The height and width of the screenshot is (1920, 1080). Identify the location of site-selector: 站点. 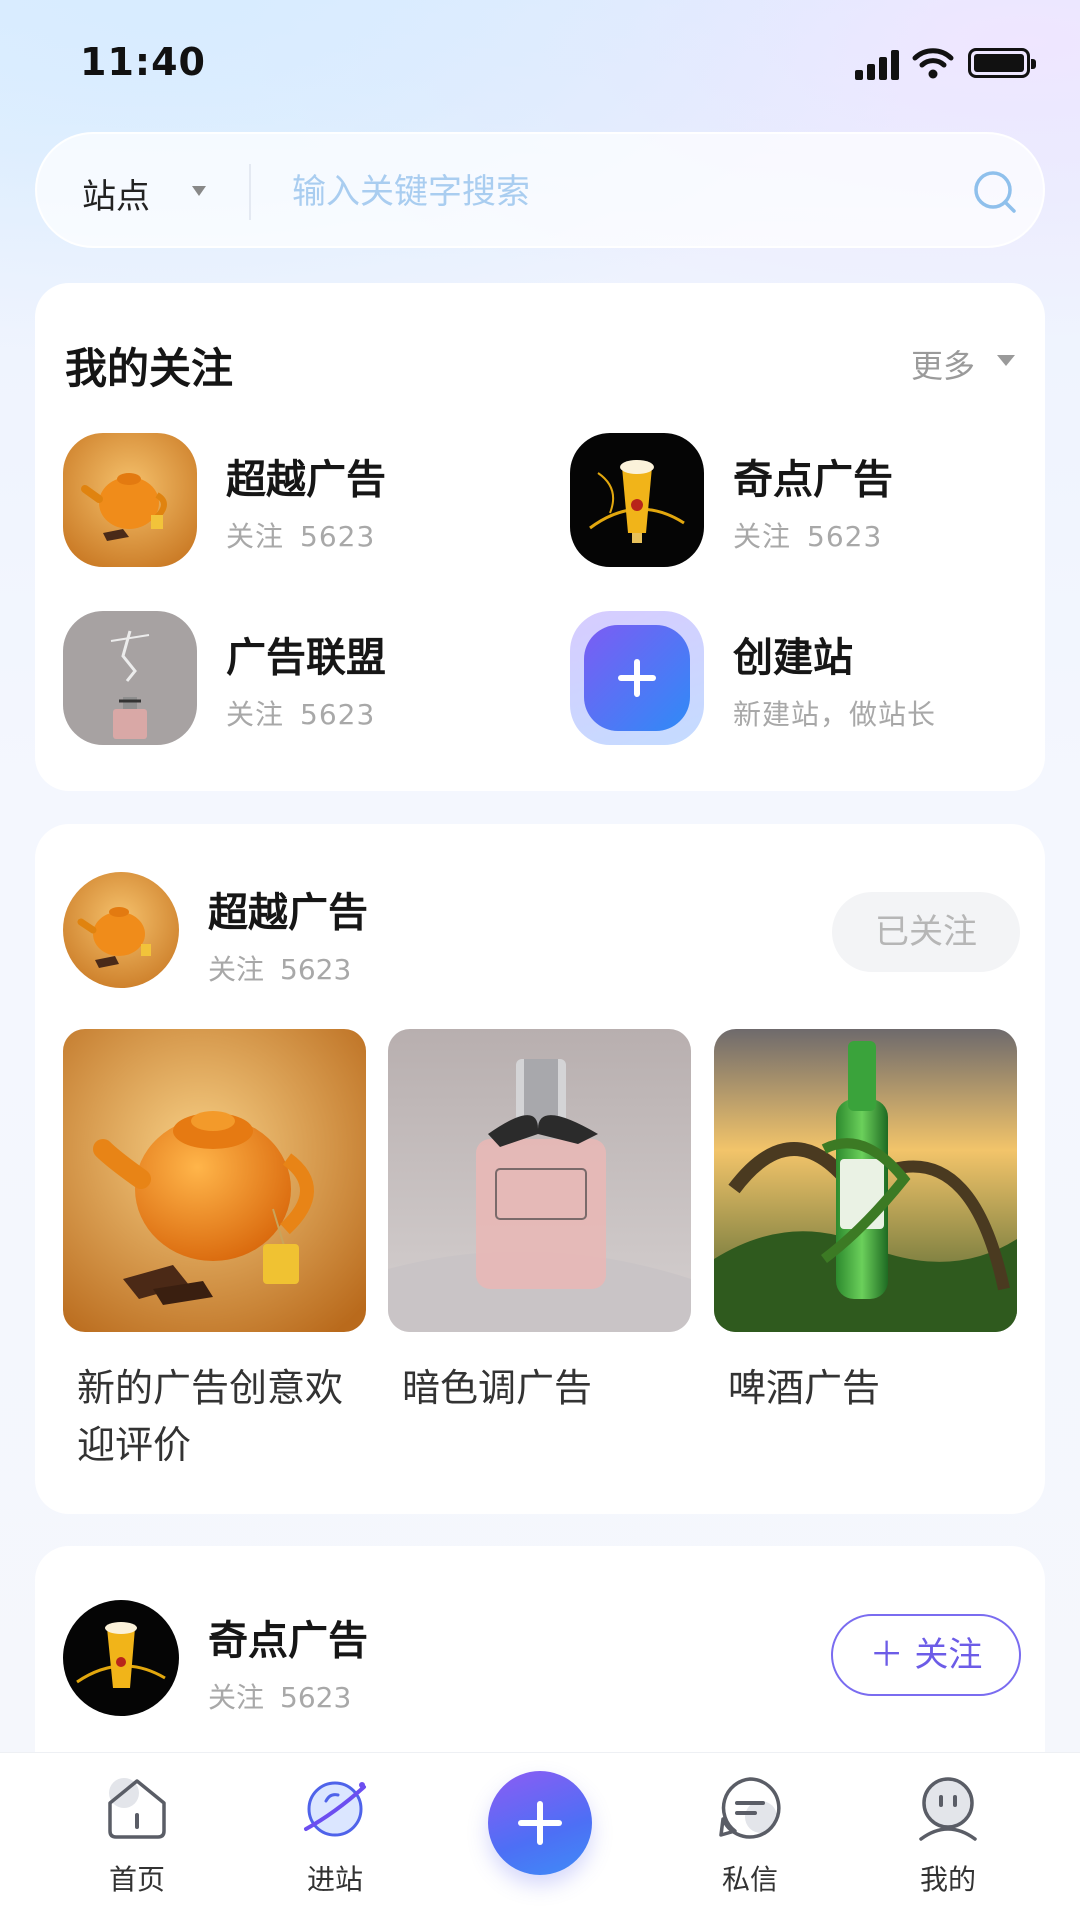
(116, 193).